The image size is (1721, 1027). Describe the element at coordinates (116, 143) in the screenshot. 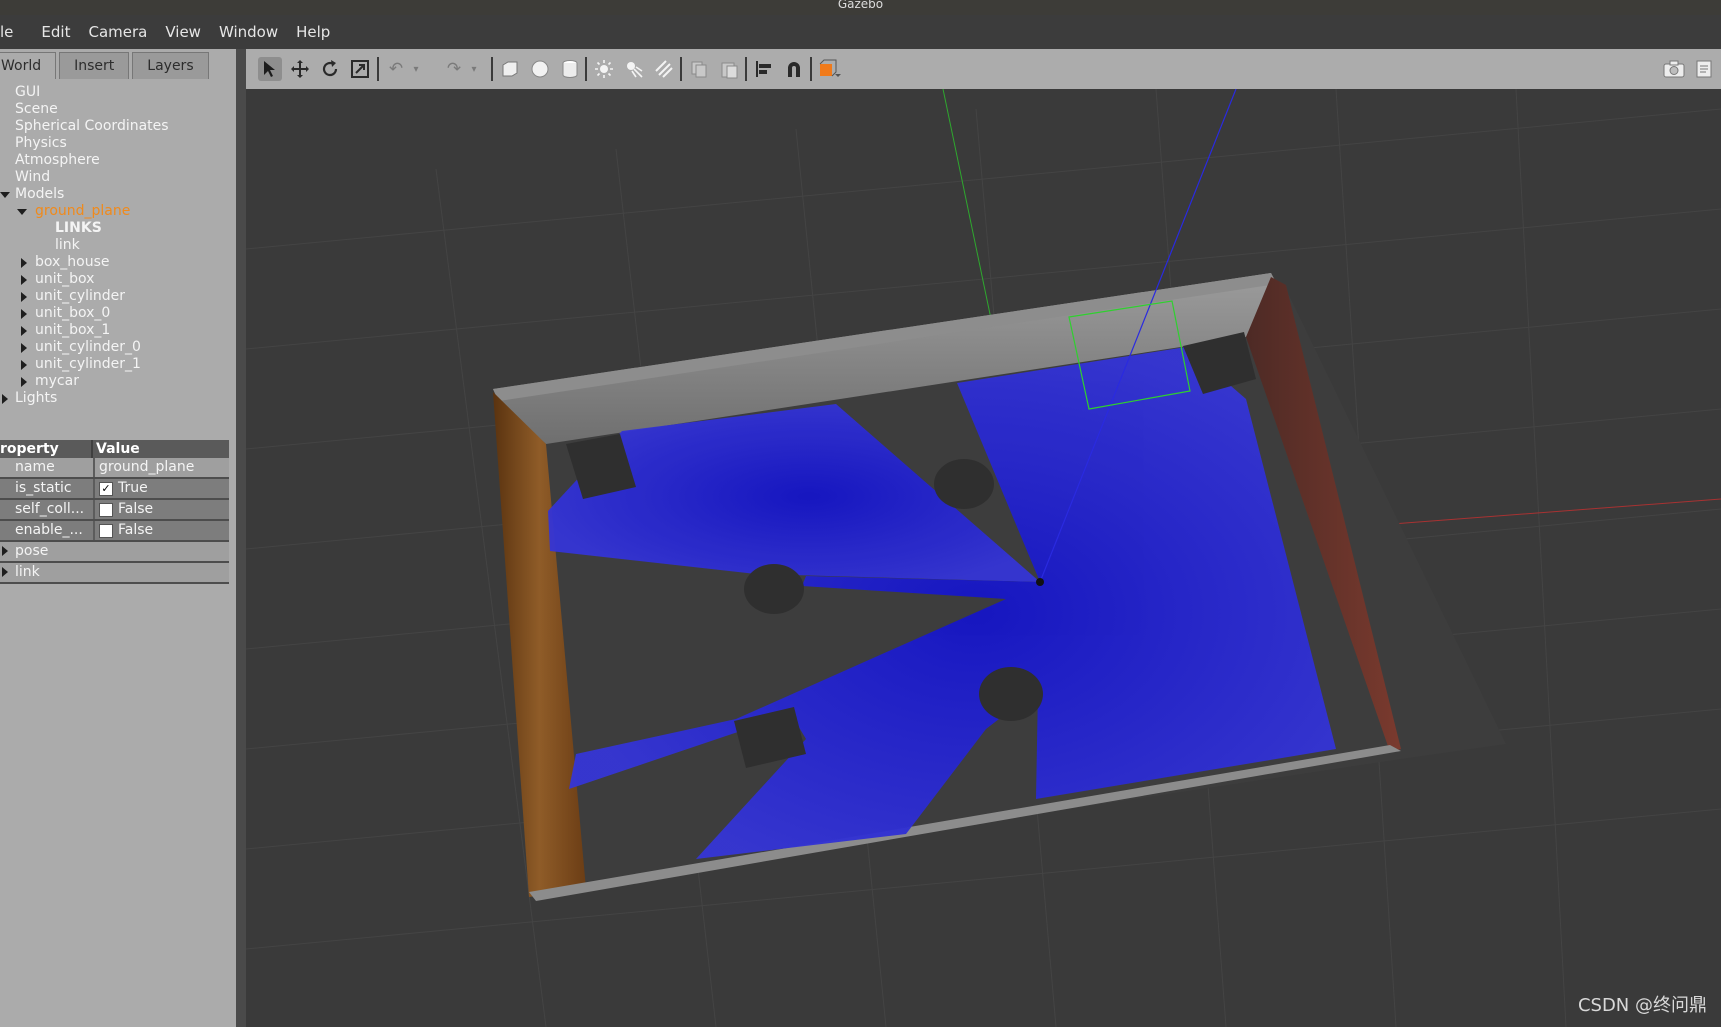

I see `tree-item-physics: Physics` at that location.